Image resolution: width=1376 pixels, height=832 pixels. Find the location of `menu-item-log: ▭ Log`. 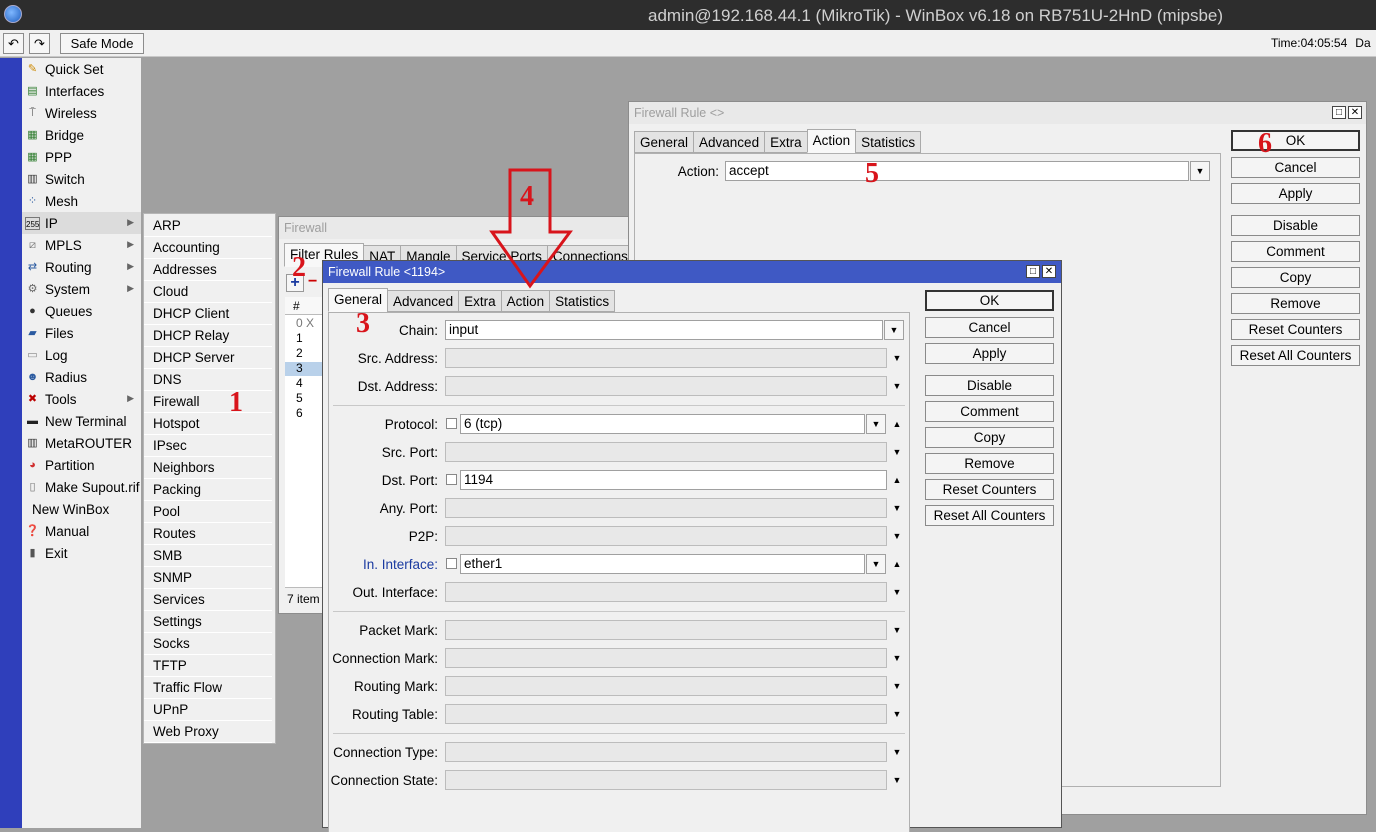

menu-item-log: ▭ Log is located at coordinates (81, 355).